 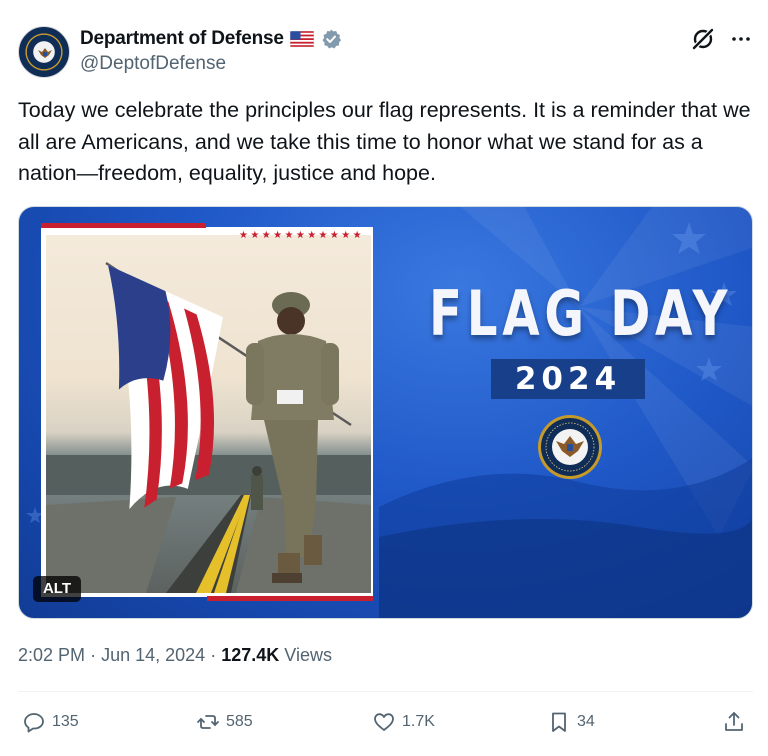 What do you see at coordinates (239, 721) in the screenshot?
I see `repost-count: 585` at bounding box center [239, 721].